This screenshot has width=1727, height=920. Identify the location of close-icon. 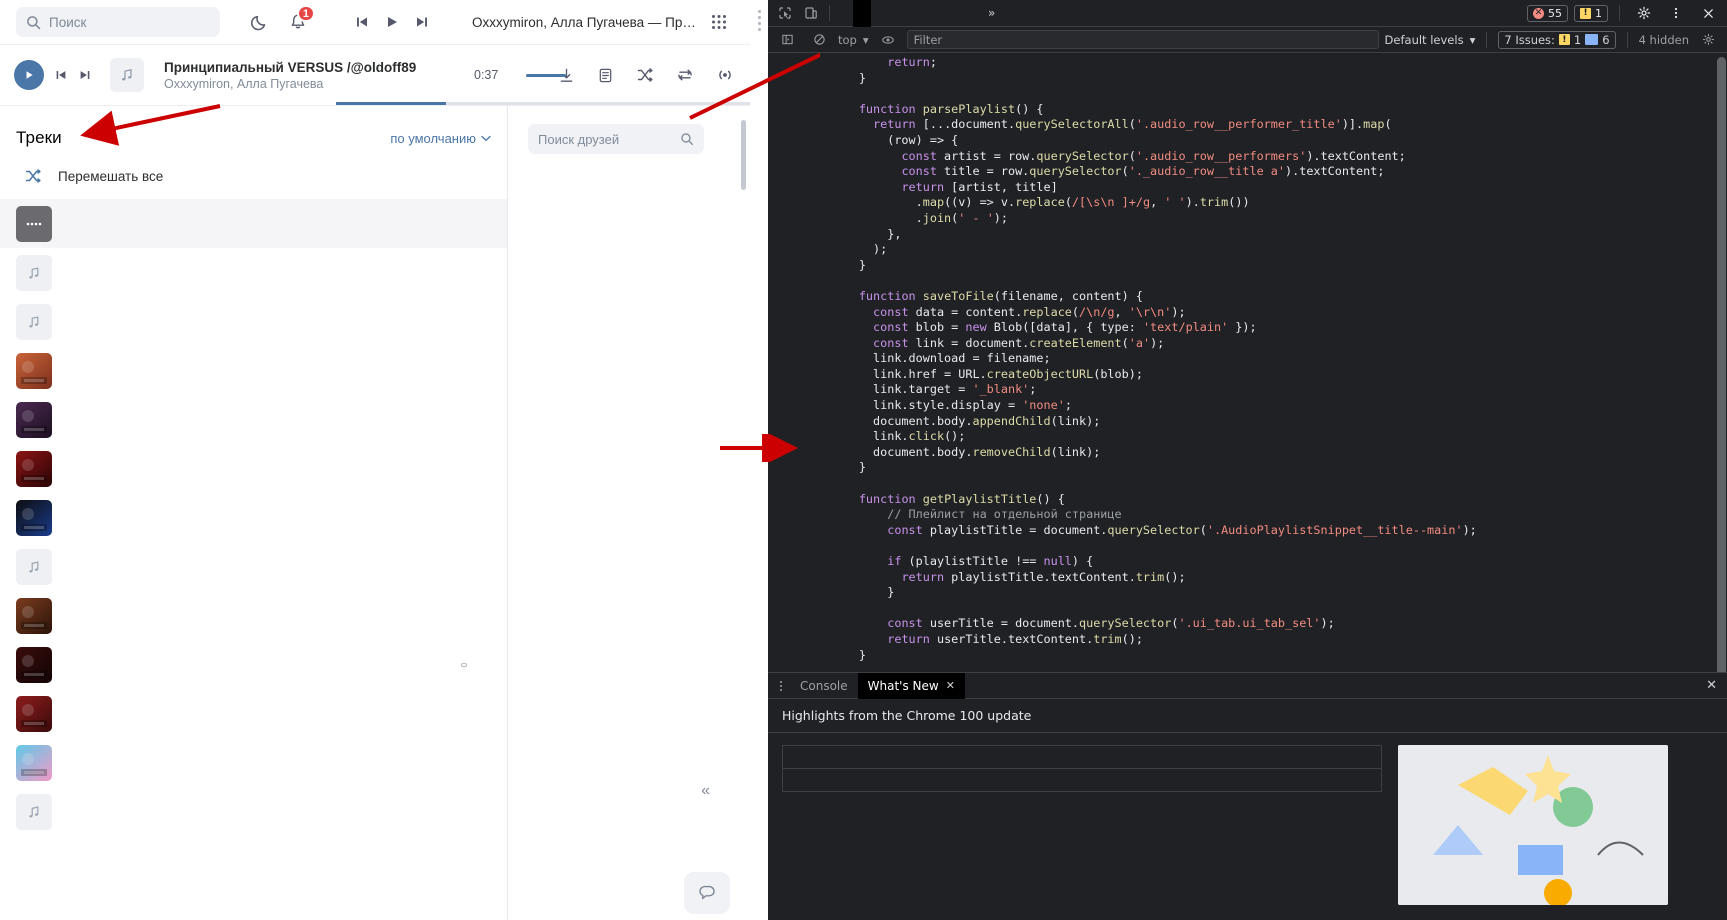
(1708, 13).